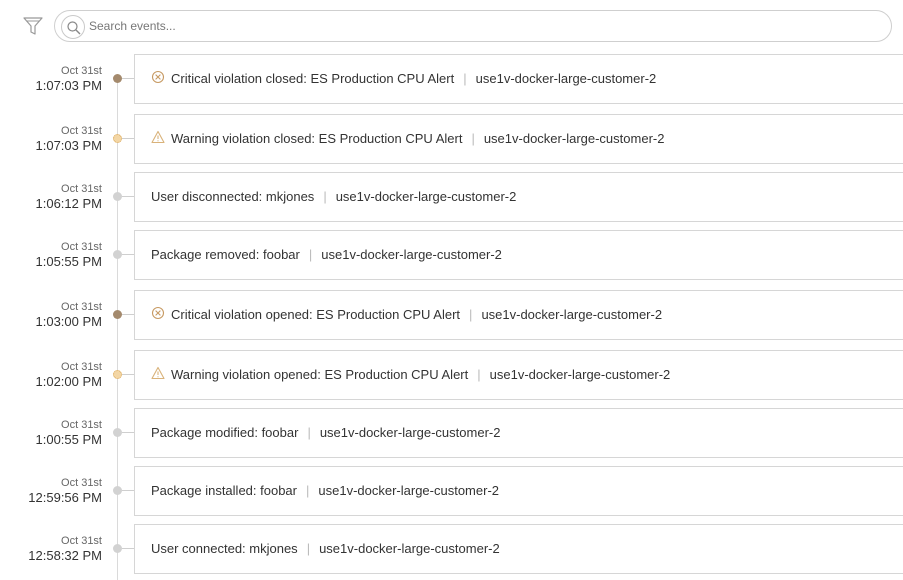  What do you see at coordinates (225, 254) in the screenshot?
I see `event-message: Package removed: foobar` at bounding box center [225, 254].